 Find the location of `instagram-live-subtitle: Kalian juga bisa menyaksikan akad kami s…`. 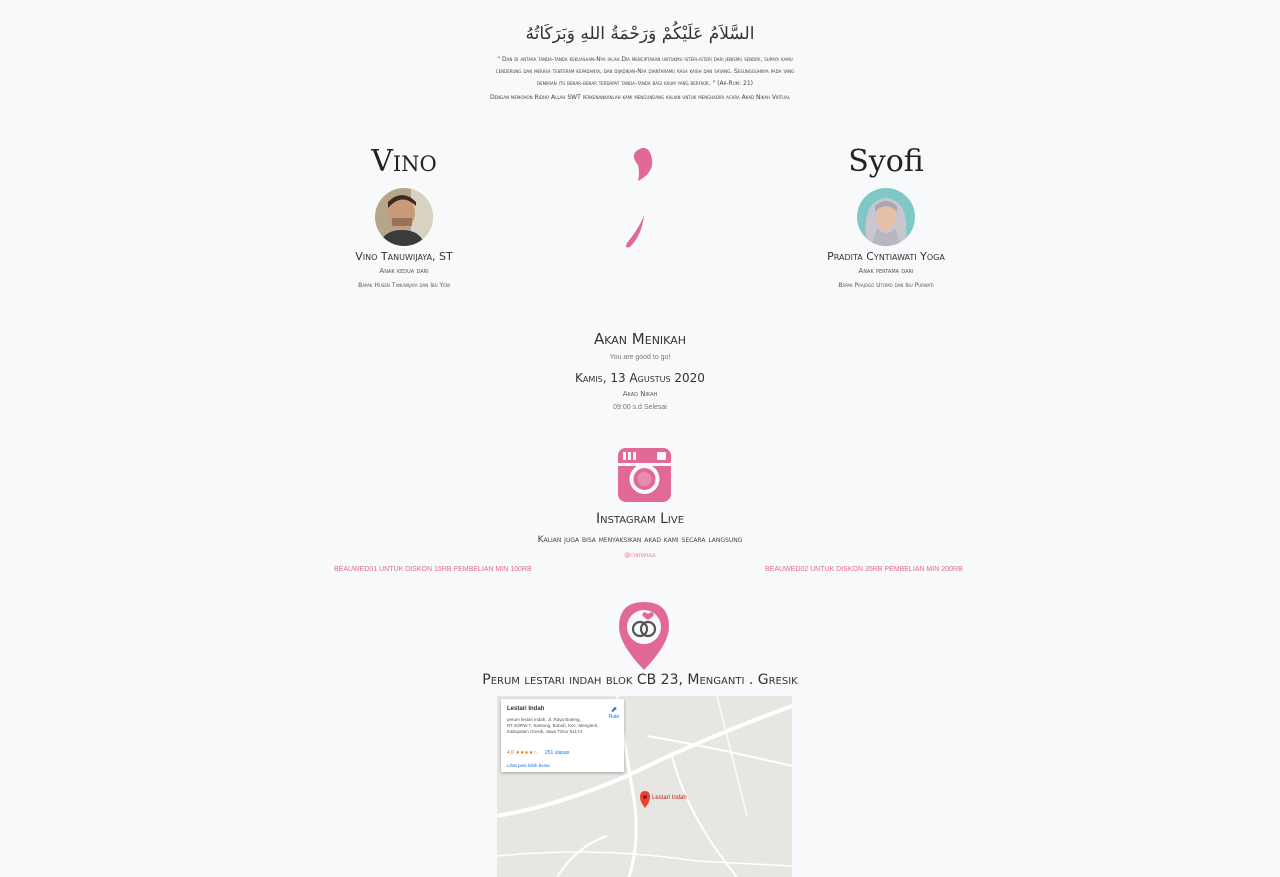

instagram-live-subtitle: Kalian juga bisa menyaksikan akad kami s… is located at coordinates (640, 540).